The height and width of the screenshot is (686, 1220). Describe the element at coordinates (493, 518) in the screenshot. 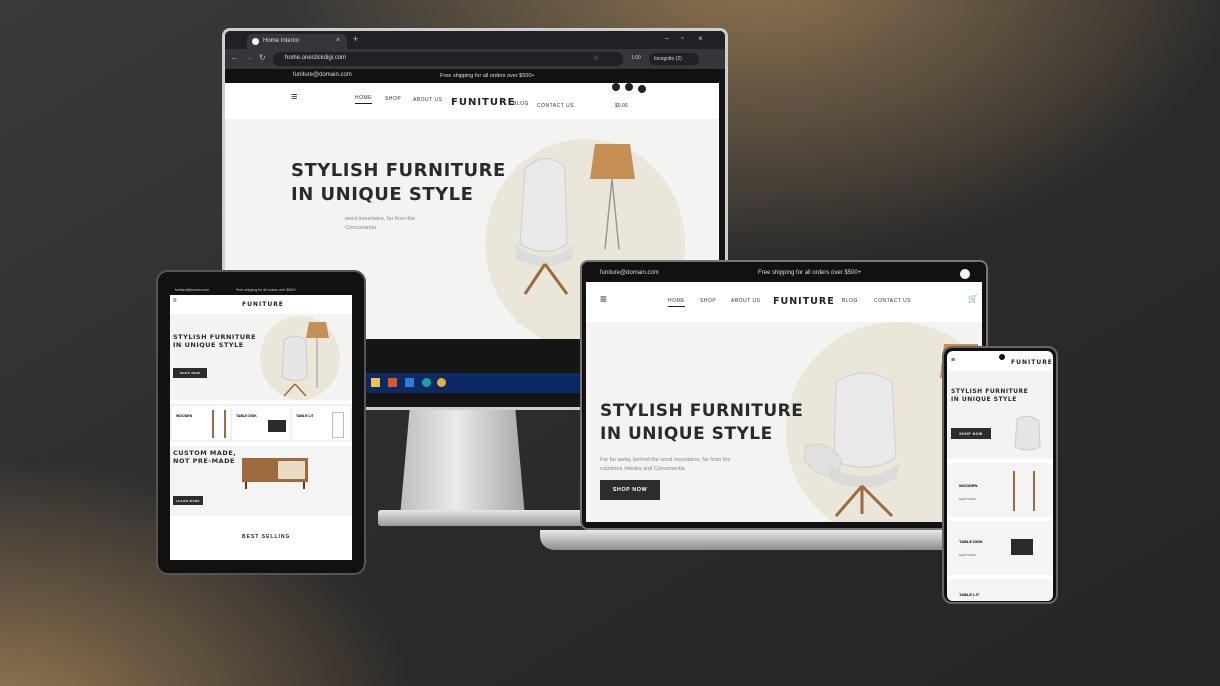

I see `monitor-stand-base` at that location.